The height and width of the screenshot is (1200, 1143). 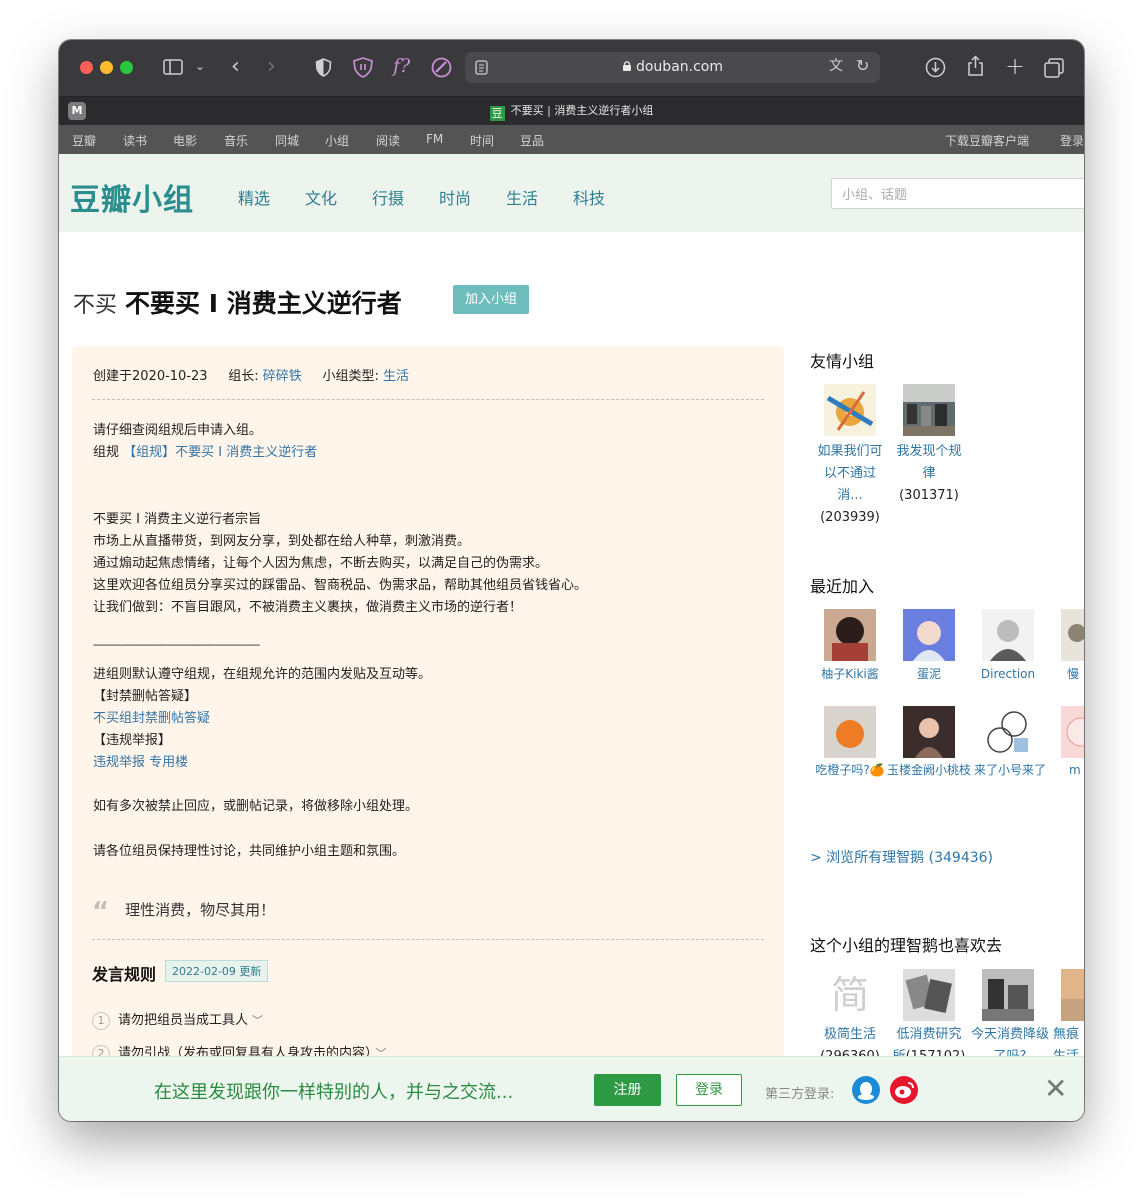 What do you see at coordinates (236, 140) in the screenshot?
I see `global-nav-music: 音乐` at bounding box center [236, 140].